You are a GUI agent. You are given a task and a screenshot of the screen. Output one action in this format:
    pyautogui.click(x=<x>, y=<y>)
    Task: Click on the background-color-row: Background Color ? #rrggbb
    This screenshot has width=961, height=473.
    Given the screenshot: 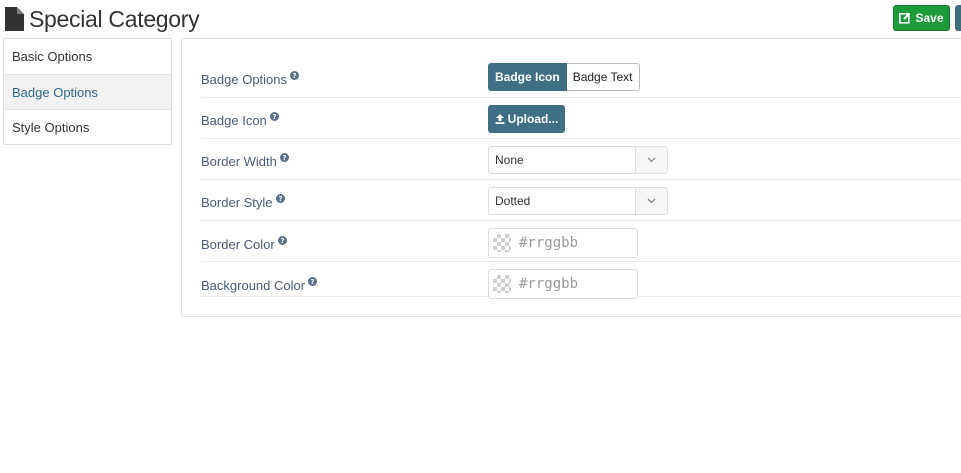 What is the action you would take?
    pyautogui.click(x=581, y=280)
    